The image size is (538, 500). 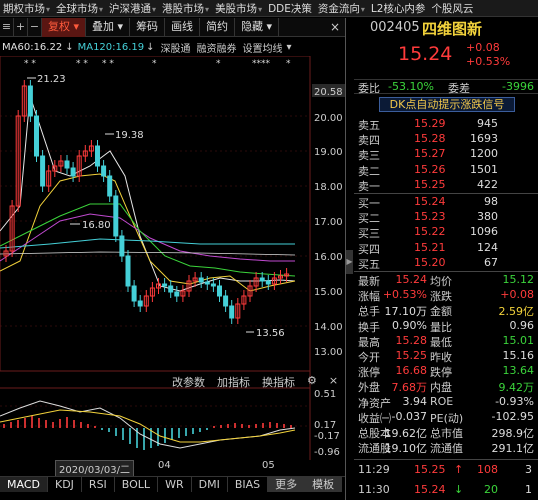 I want to click on stat-value: 15.16, so click(x=518, y=355).